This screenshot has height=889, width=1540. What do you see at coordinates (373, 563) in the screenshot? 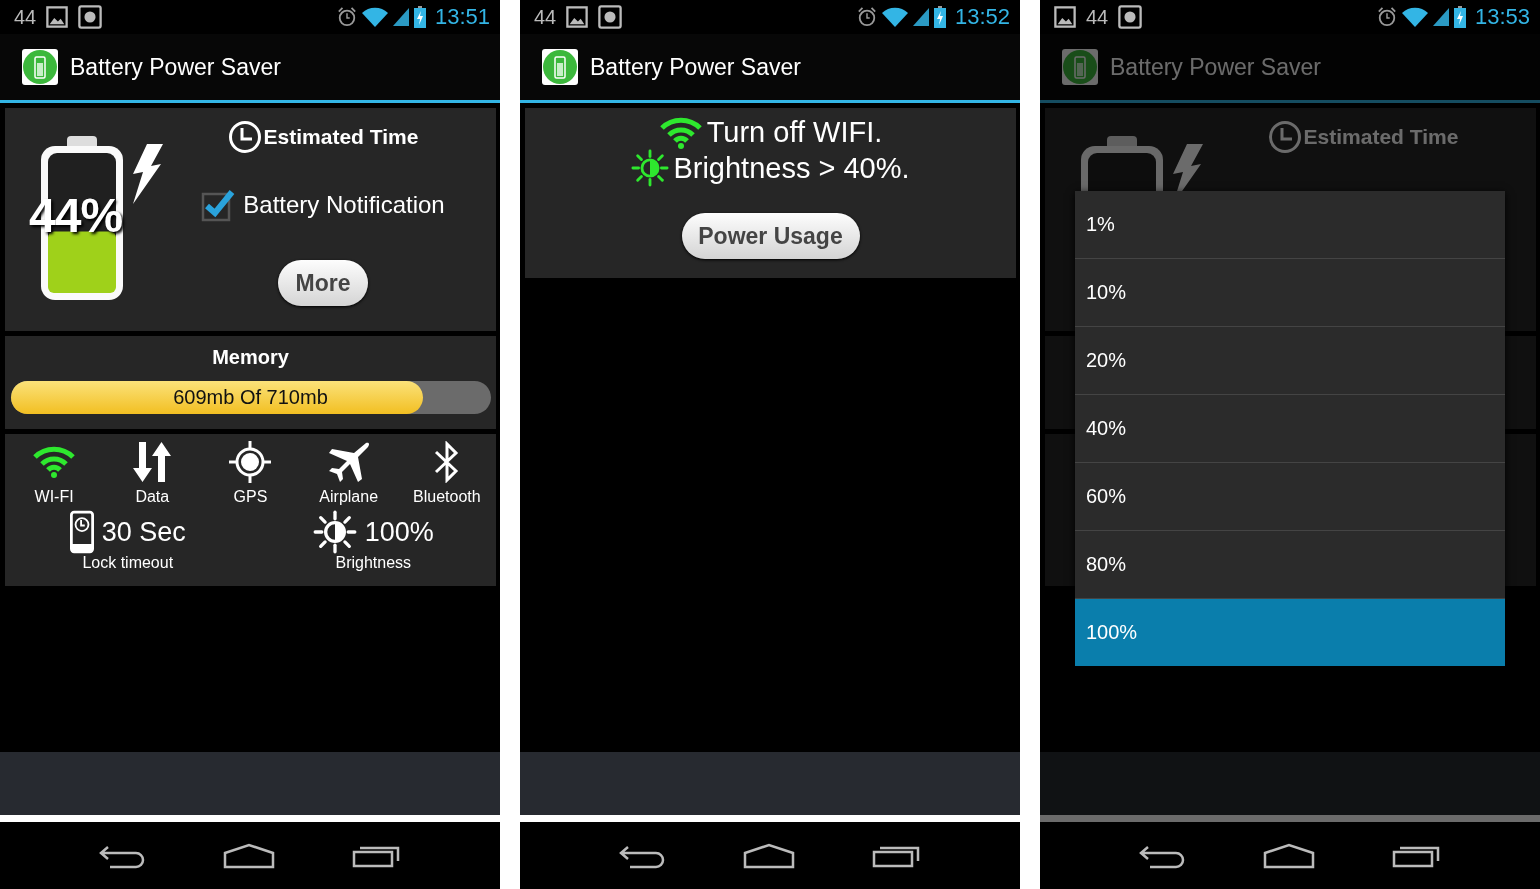
I see `brightness-label: Brightness` at bounding box center [373, 563].